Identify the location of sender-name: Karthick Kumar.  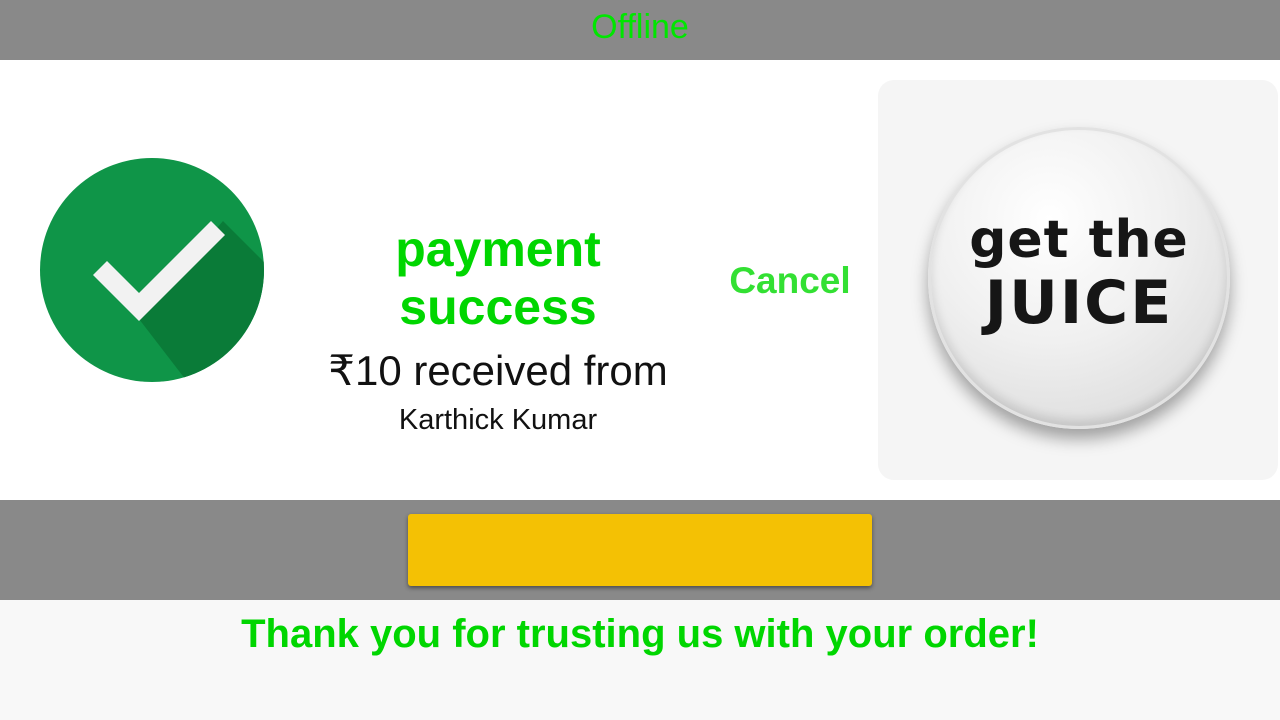
(498, 420).